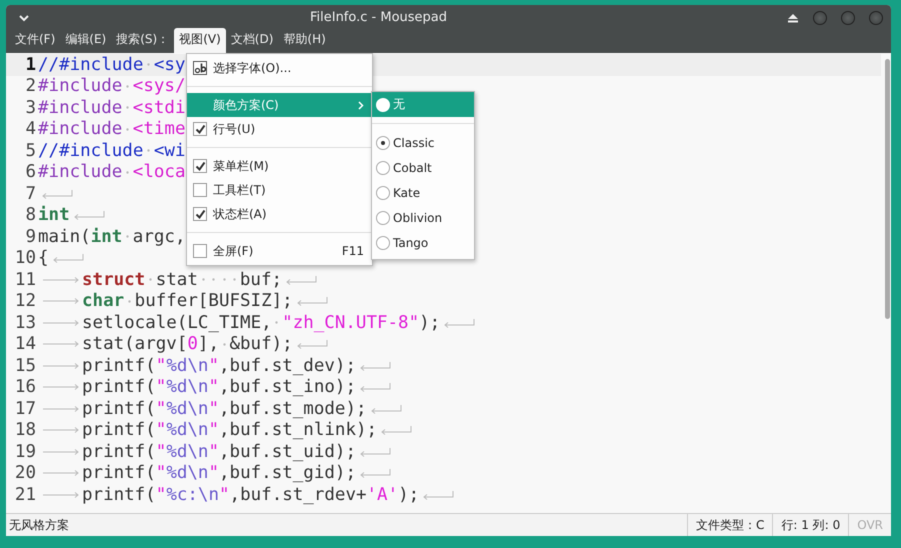 This screenshot has width=901, height=548. I want to click on code-token: ,buf.st_rdev+, so click(298, 494).